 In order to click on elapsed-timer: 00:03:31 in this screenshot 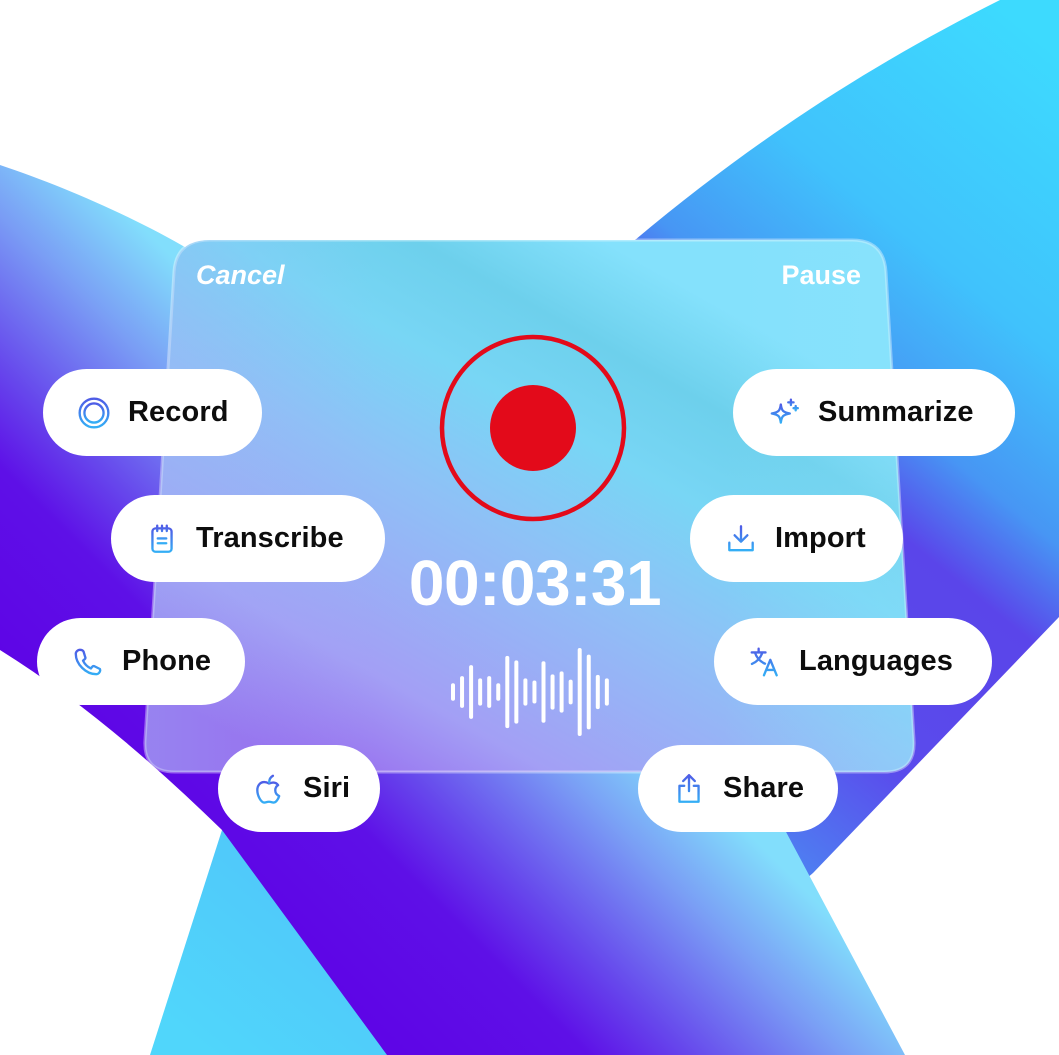, I will do `click(535, 583)`.